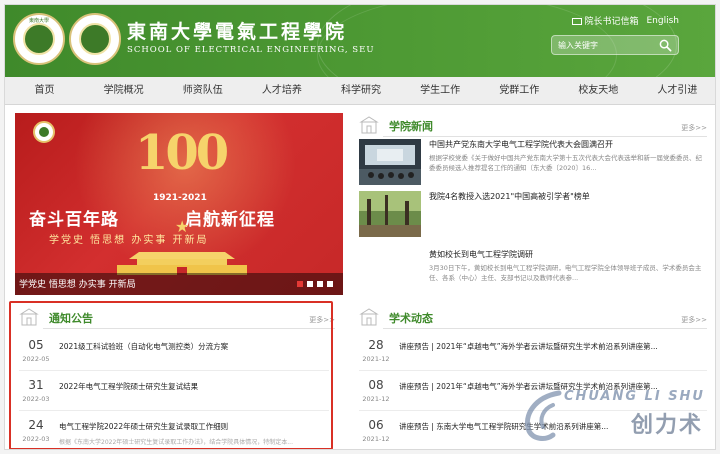 The image size is (720, 454). I want to click on nav-item-alumni: 校友天地, so click(598, 90).